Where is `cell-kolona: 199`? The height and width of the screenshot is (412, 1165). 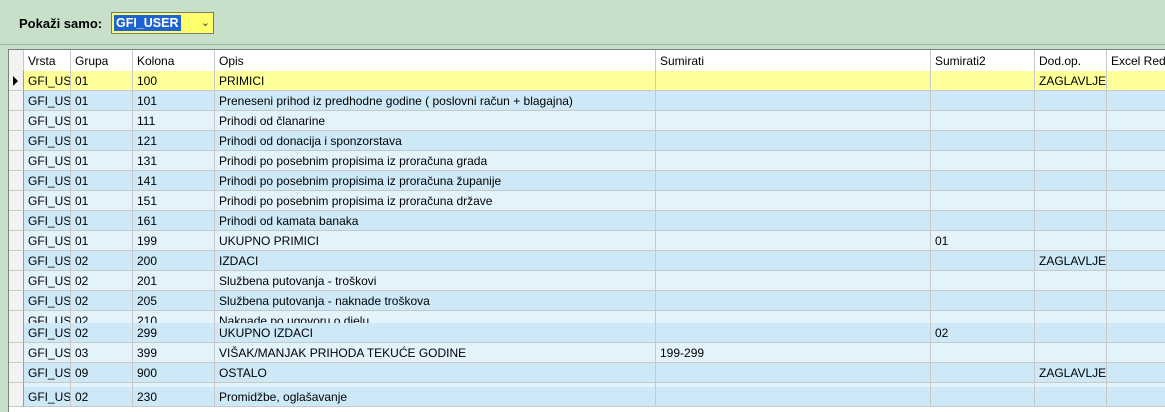 cell-kolona: 199 is located at coordinates (174, 241).